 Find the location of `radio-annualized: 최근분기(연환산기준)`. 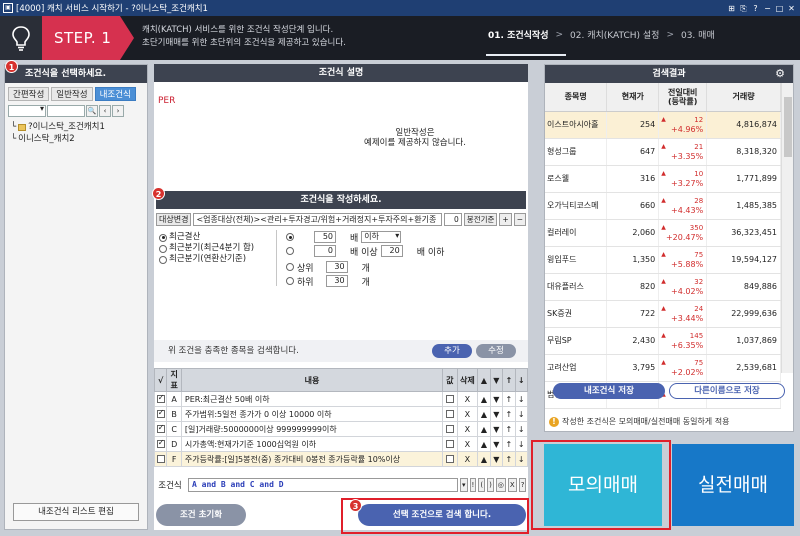

radio-annualized: 최근분기(연환산기준) is located at coordinates (206, 259).